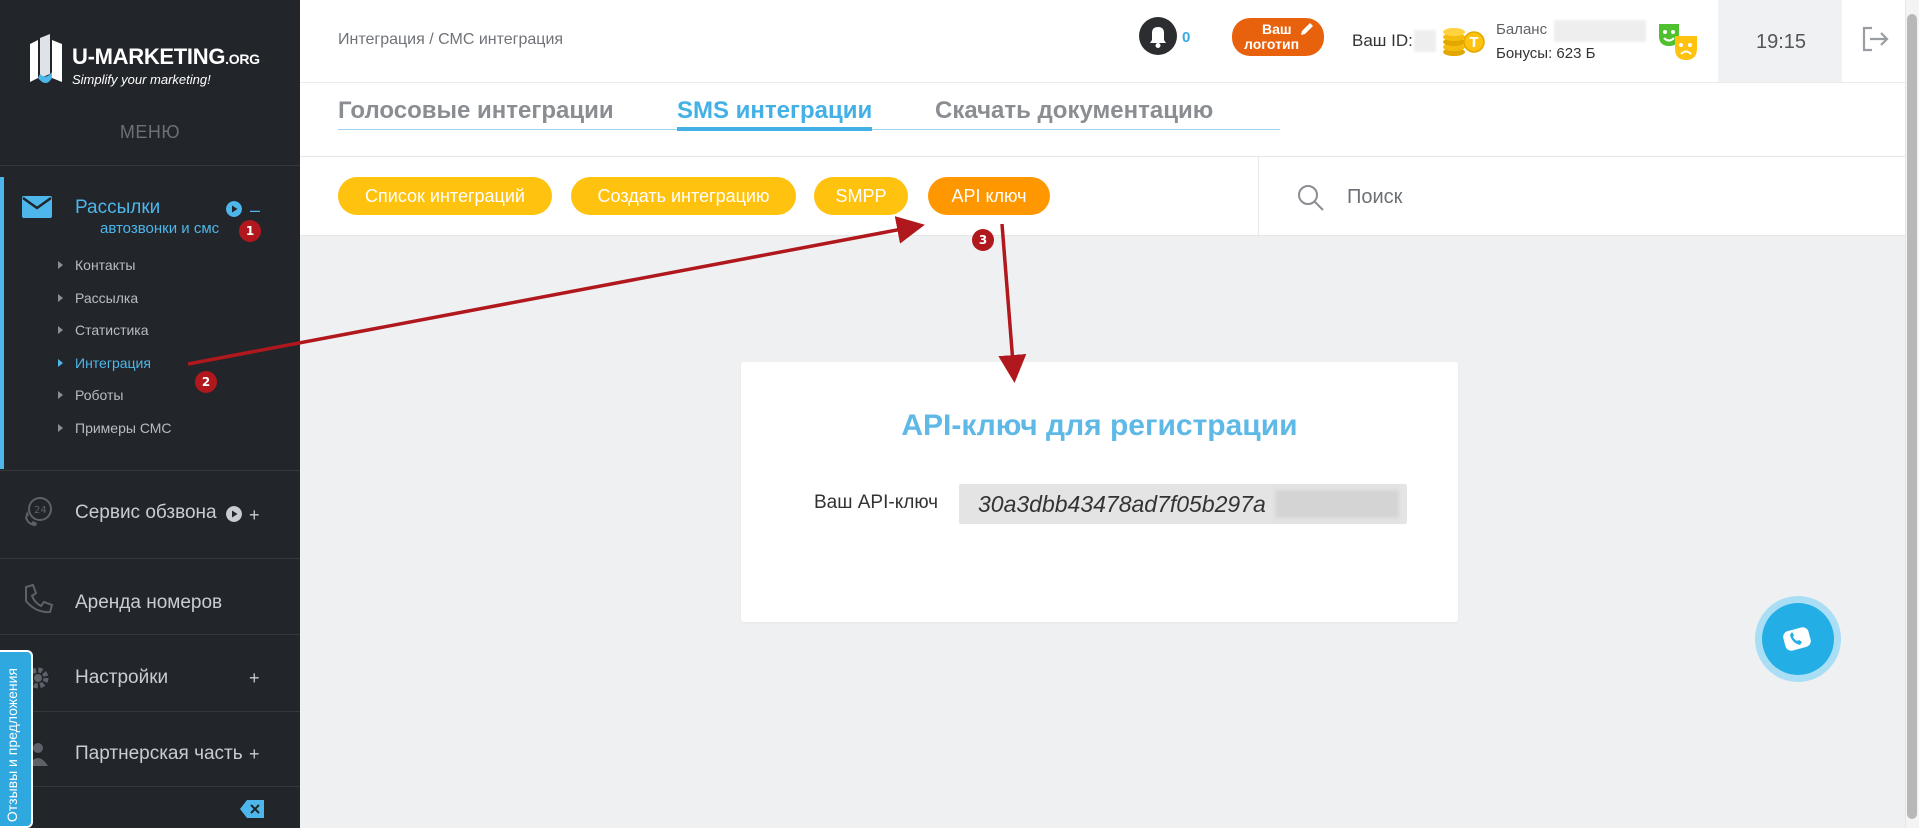 This screenshot has height=828, width=1919. Describe the element at coordinates (1099, 425) in the screenshot. I see `card-title: API-ключ для регистрации` at that location.